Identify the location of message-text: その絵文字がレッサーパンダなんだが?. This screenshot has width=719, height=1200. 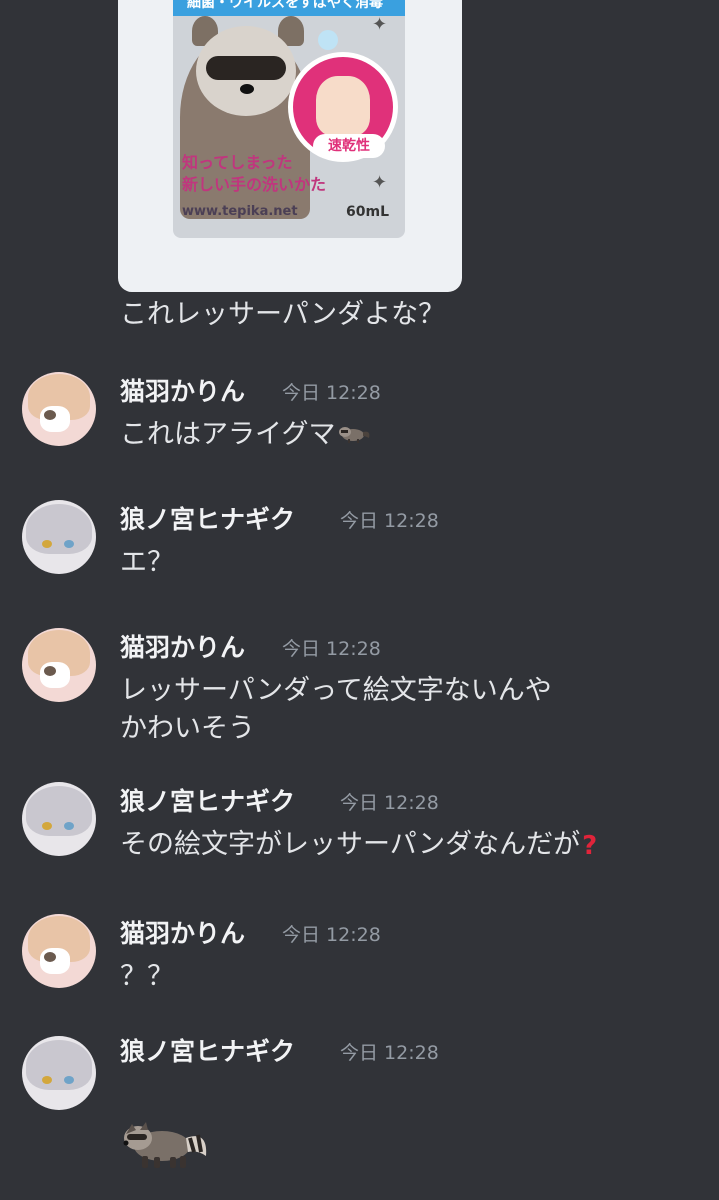
(358, 845).